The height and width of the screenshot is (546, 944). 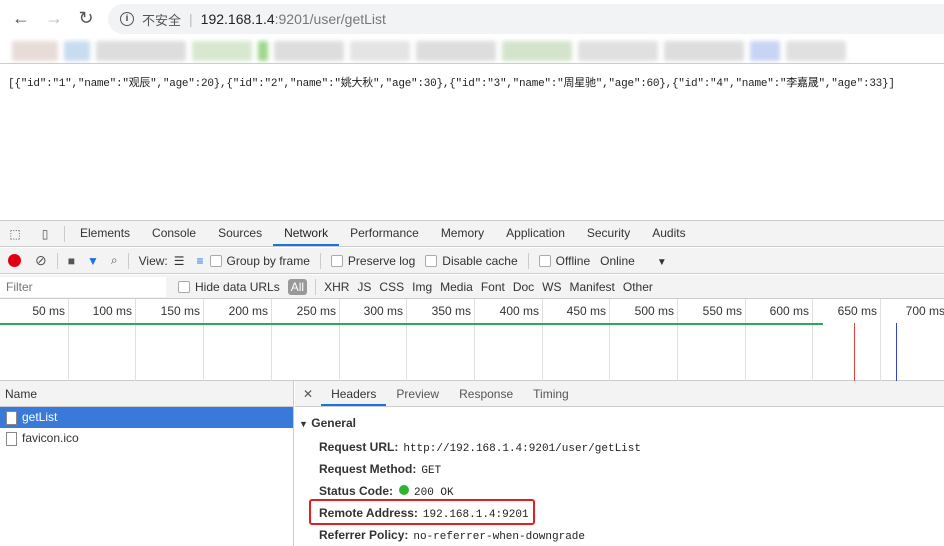 What do you see at coordinates (638, 287) in the screenshot?
I see `filter-type-other: Other` at bounding box center [638, 287].